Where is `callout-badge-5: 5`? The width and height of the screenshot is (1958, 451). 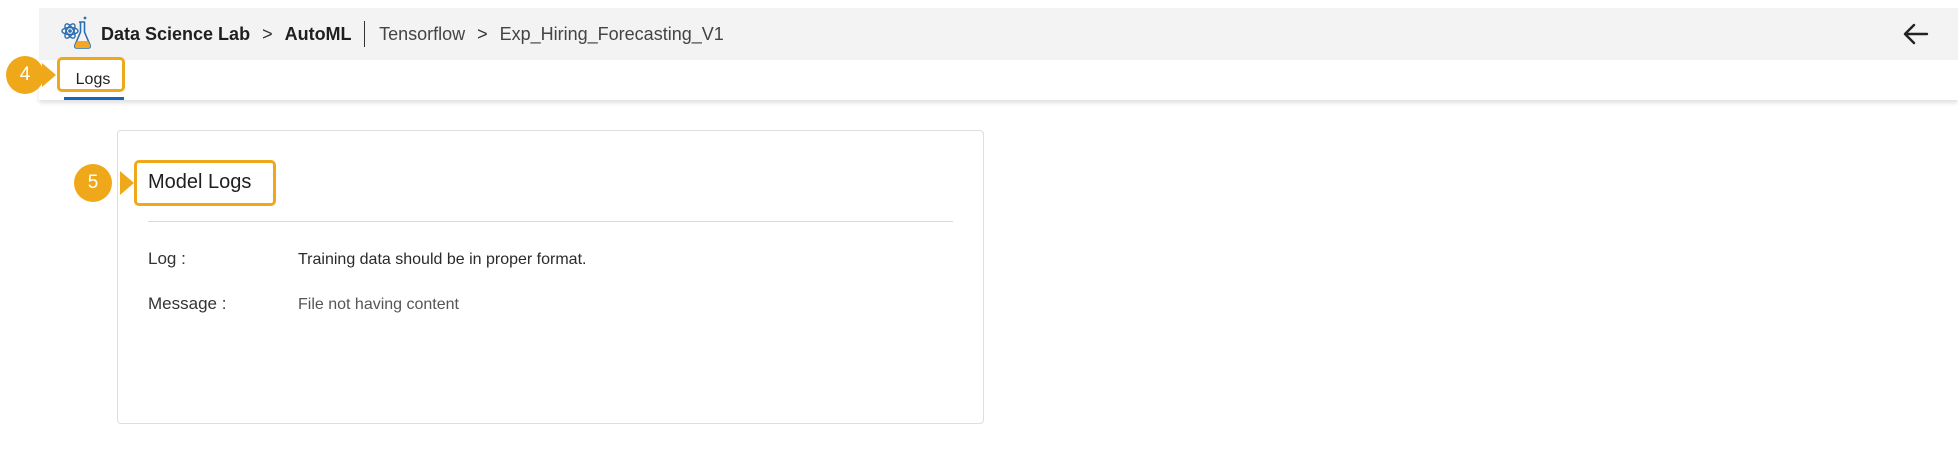
callout-badge-5: 5 is located at coordinates (93, 183).